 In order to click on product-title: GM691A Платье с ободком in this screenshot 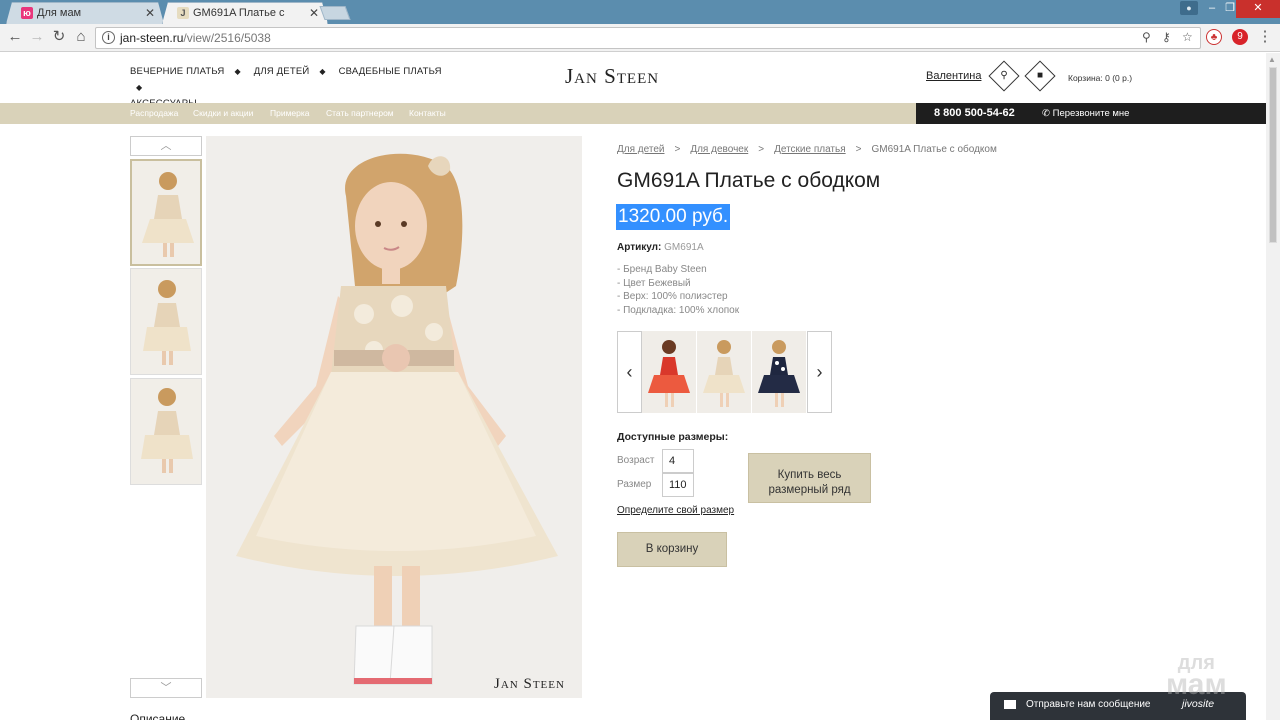, I will do `click(749, 180)`.